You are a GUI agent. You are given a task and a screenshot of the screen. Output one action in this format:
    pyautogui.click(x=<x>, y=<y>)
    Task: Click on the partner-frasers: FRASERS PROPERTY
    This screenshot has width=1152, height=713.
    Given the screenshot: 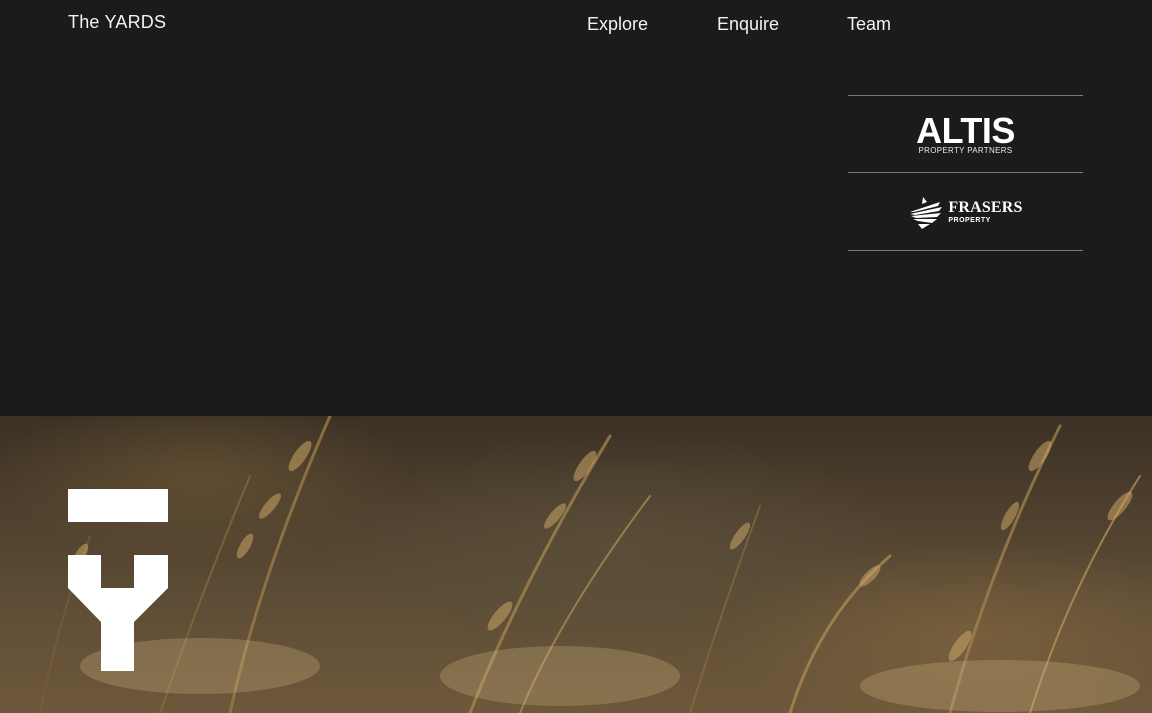 What is the action you would take?
    pyautogui.click(x=965, y=211)
    